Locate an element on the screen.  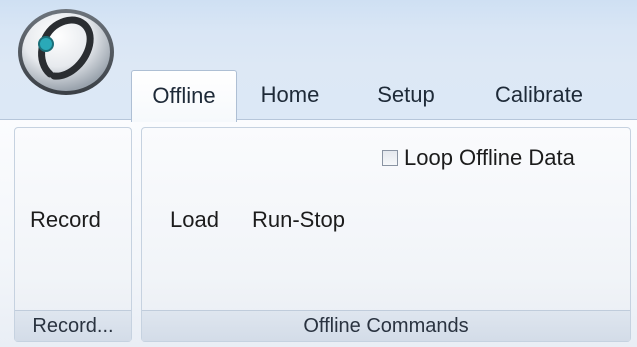
loop-offline-data-checkbox is located at coordinates (390, 158).